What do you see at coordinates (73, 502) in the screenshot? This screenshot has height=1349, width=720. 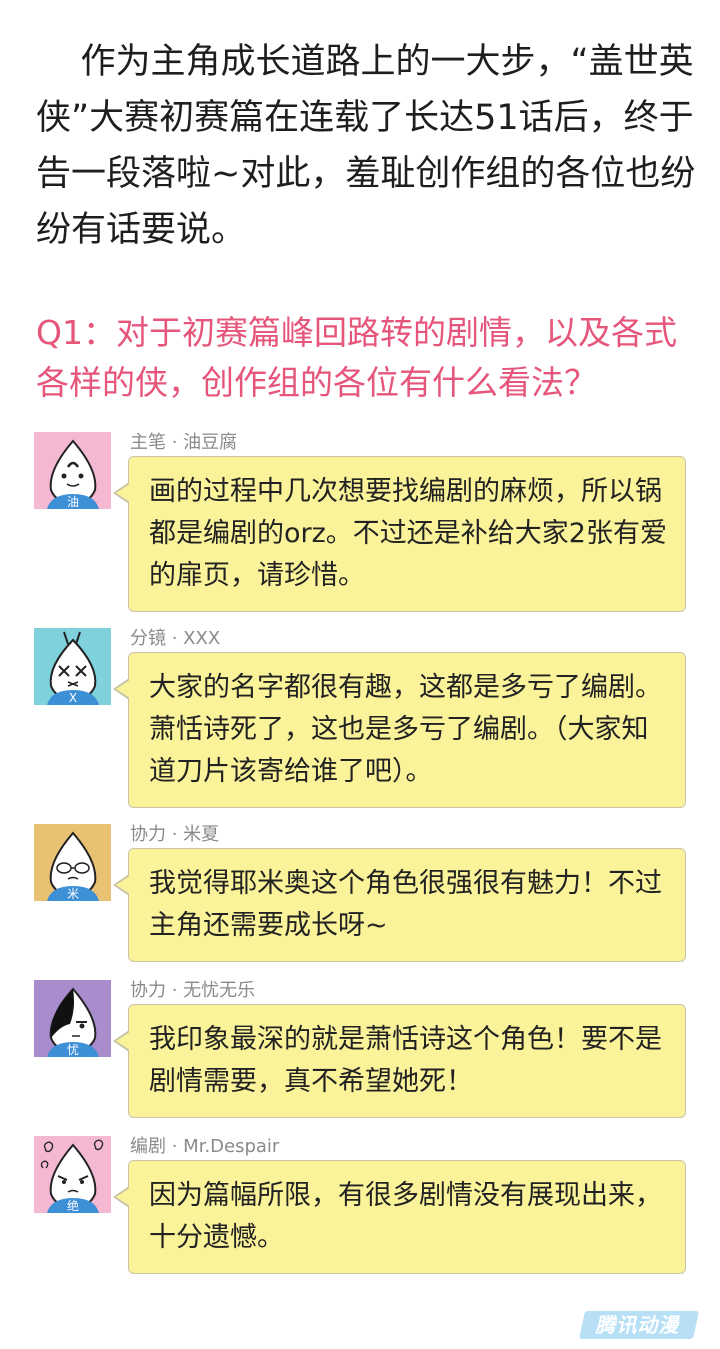 I see `svg-text: 油` at bounding box center [73, 502].